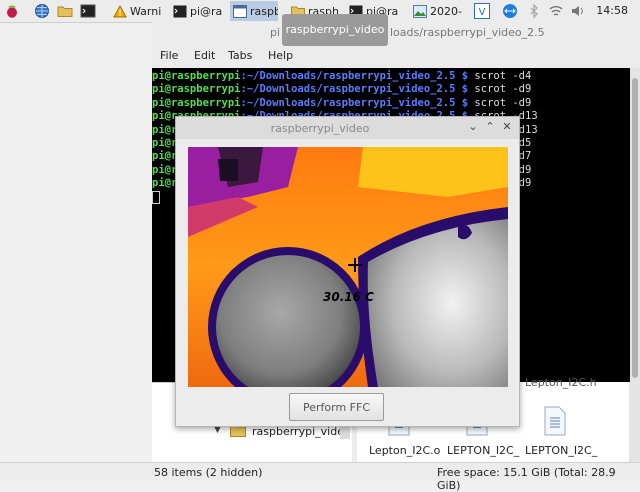 The height and width of the screenshot is (492, 640). What do you see at coordinates (42, 11) in the screenshot?
I see `globe-icon` at bounding box center [42, 11].